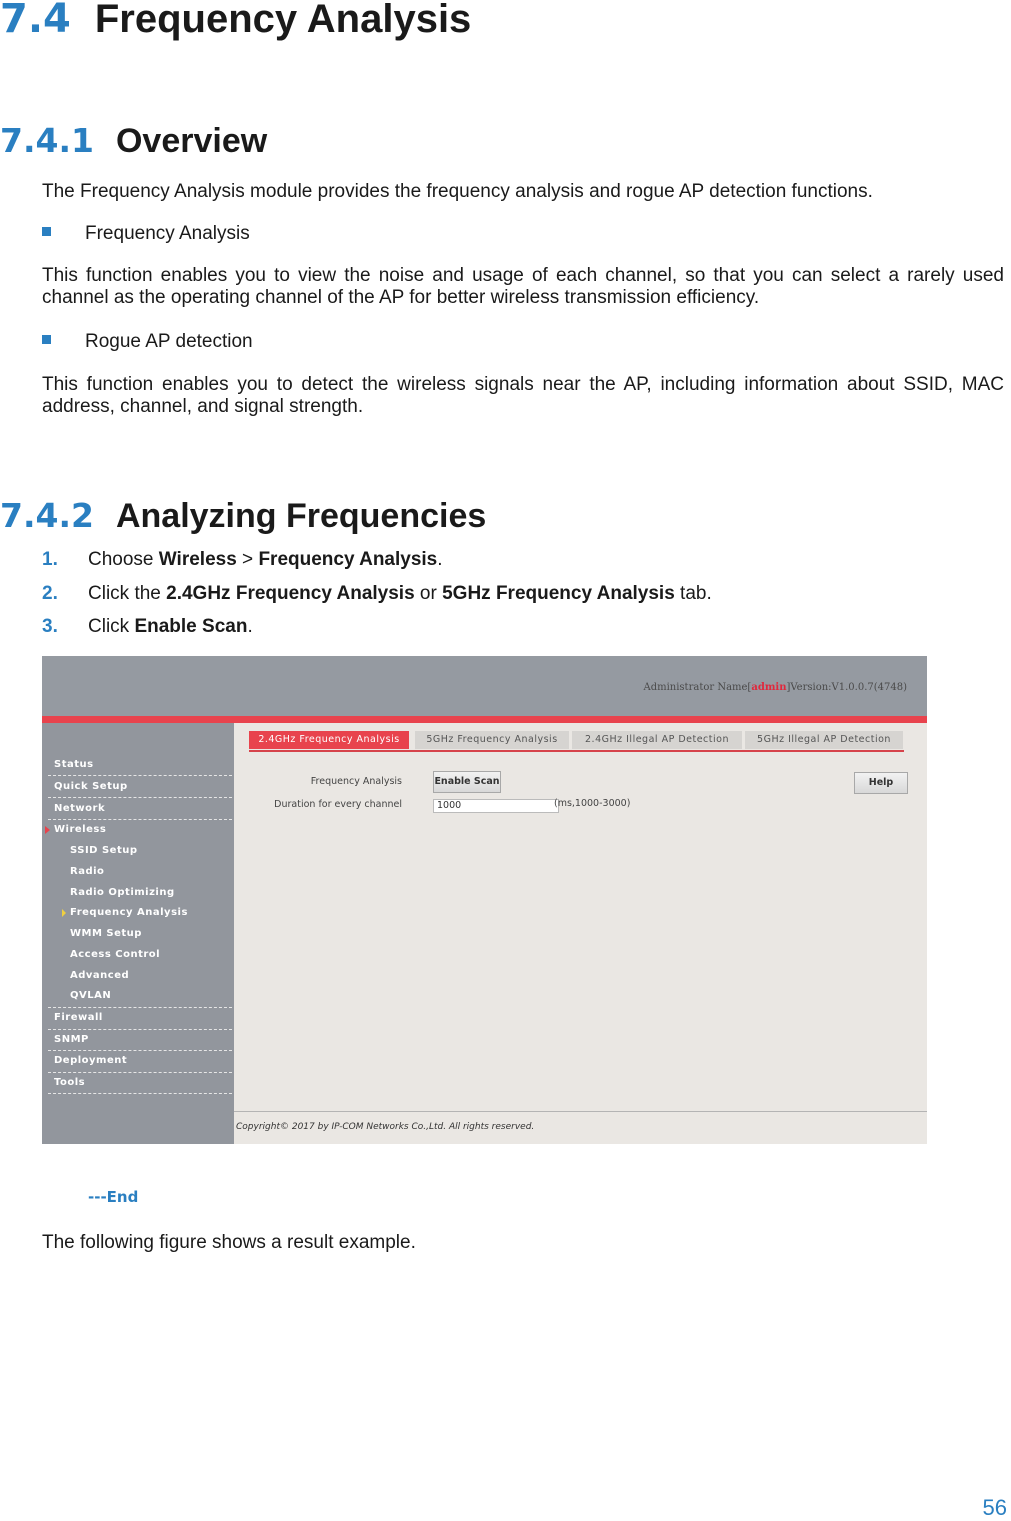 The image size is (1011, 1521). I want to click on frequency-analysis-label: Frequency Analysis, so click(356, 781).